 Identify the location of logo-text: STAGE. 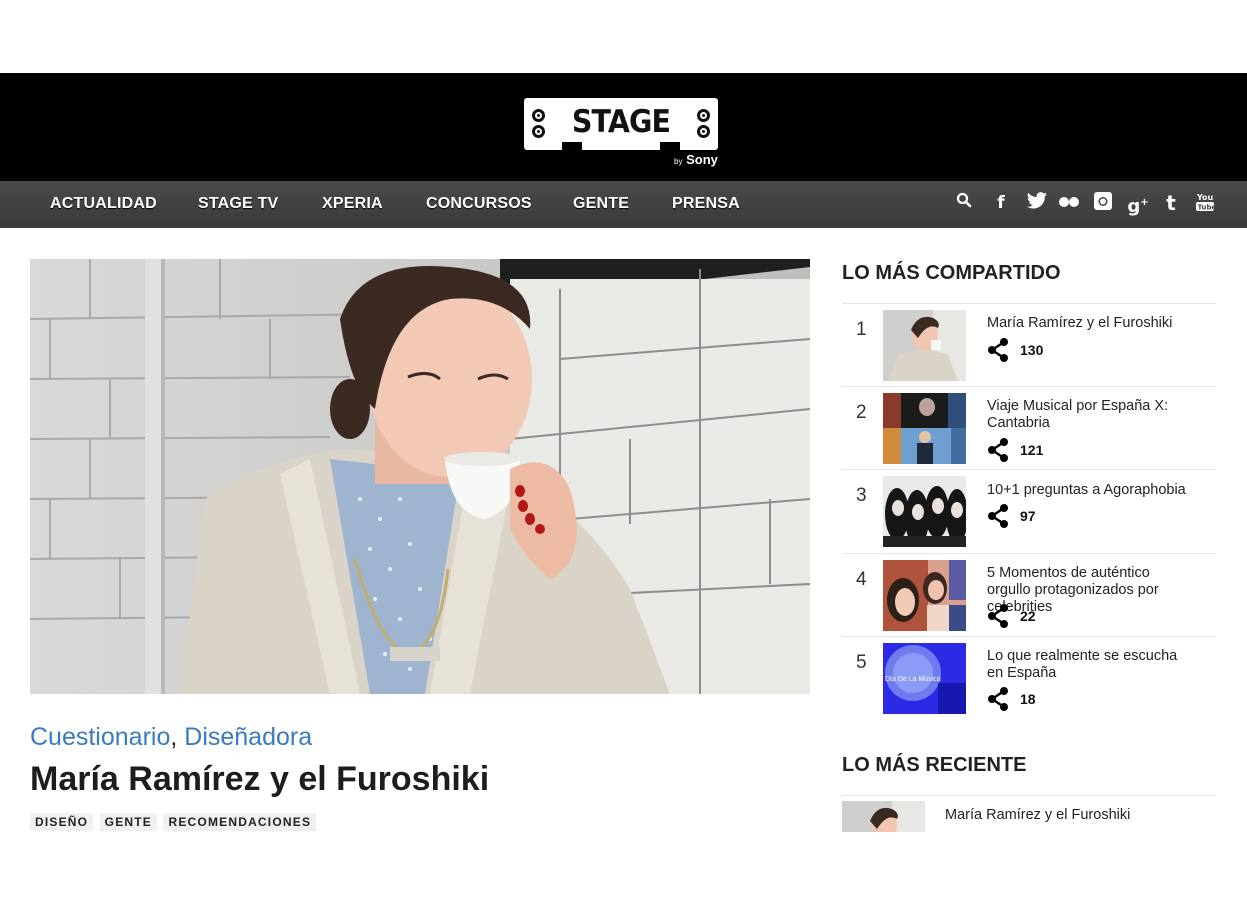
(621, 122).